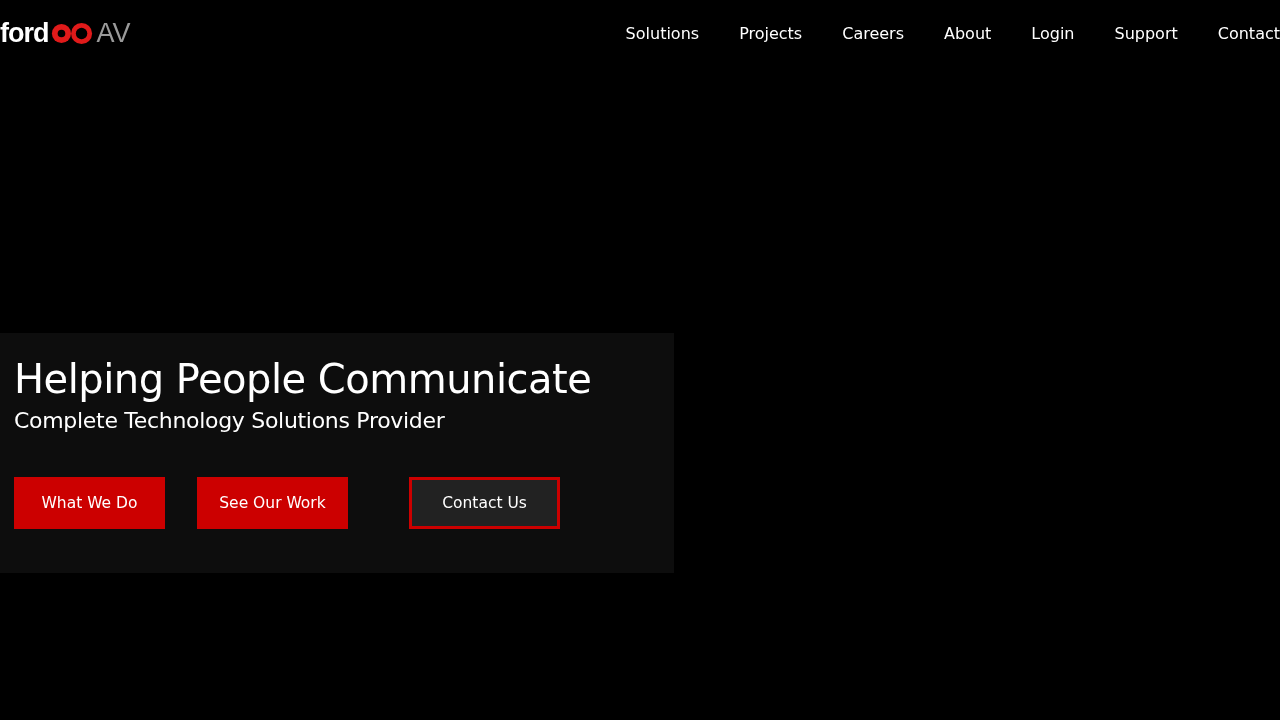 The image size is (1280, 720). Describe the element at coordinates (113, 33) in the screenshot. I see `logo-suffix: AV` at that location.